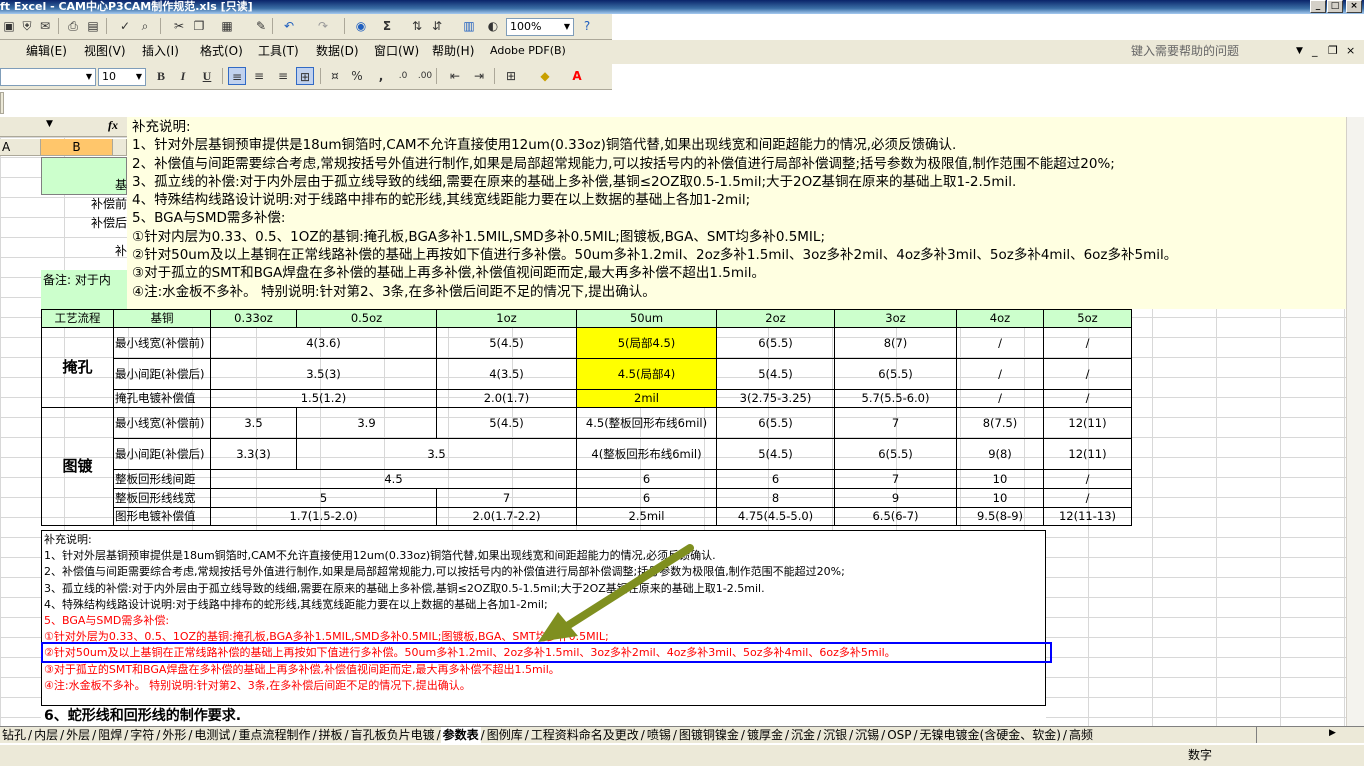 The image size is (1364, 766). I want to click on table-cell: 3.9, so click(366, 423).